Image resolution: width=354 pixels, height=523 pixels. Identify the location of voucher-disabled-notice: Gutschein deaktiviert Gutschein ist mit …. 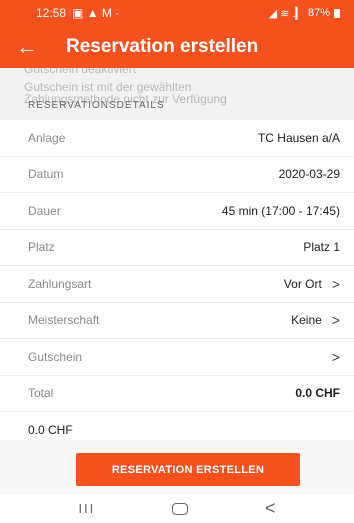
(177, 94).